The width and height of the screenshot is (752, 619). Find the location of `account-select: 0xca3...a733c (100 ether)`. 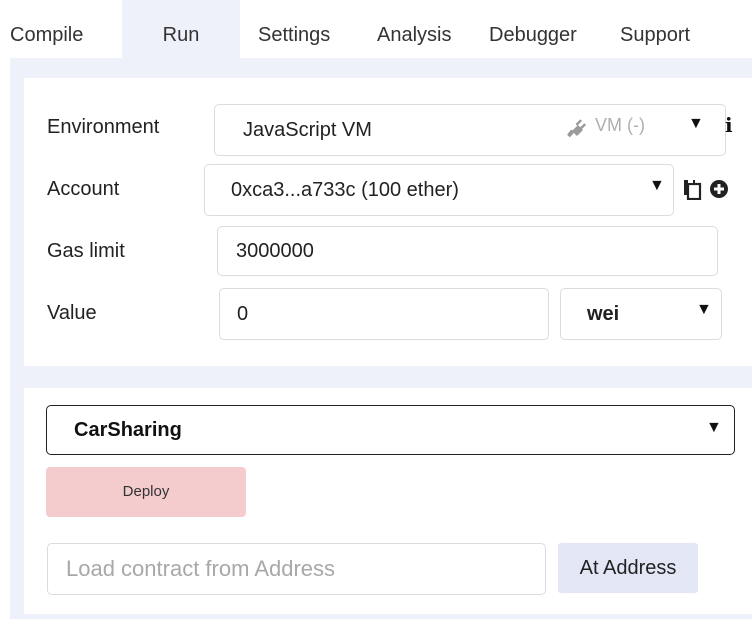

account-select: 0xca3...a733c (100 ether) is located at coordinates (439, 190).